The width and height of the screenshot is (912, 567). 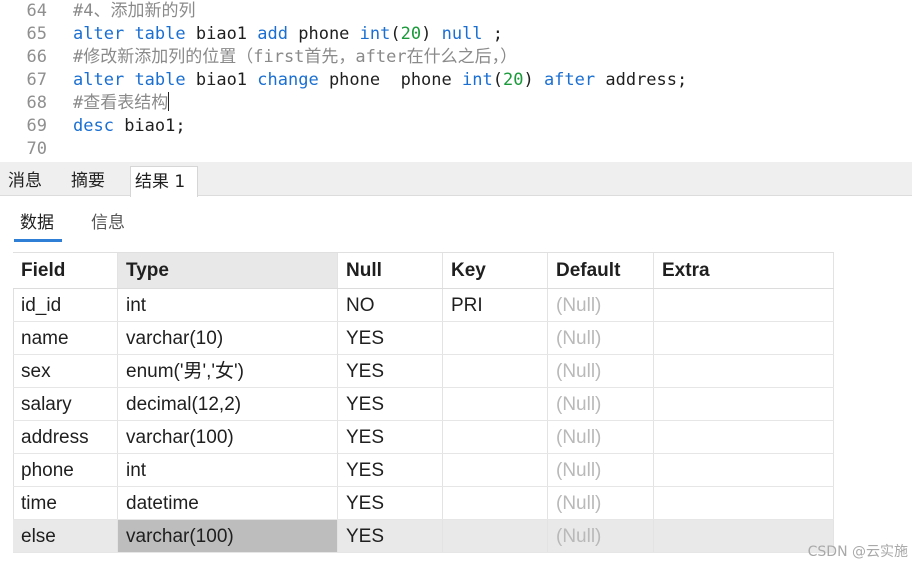 What do you see at coordinates (288, 80) in the screenshot?
I see `sql-keyword: change` at bounding box center [288, 80].